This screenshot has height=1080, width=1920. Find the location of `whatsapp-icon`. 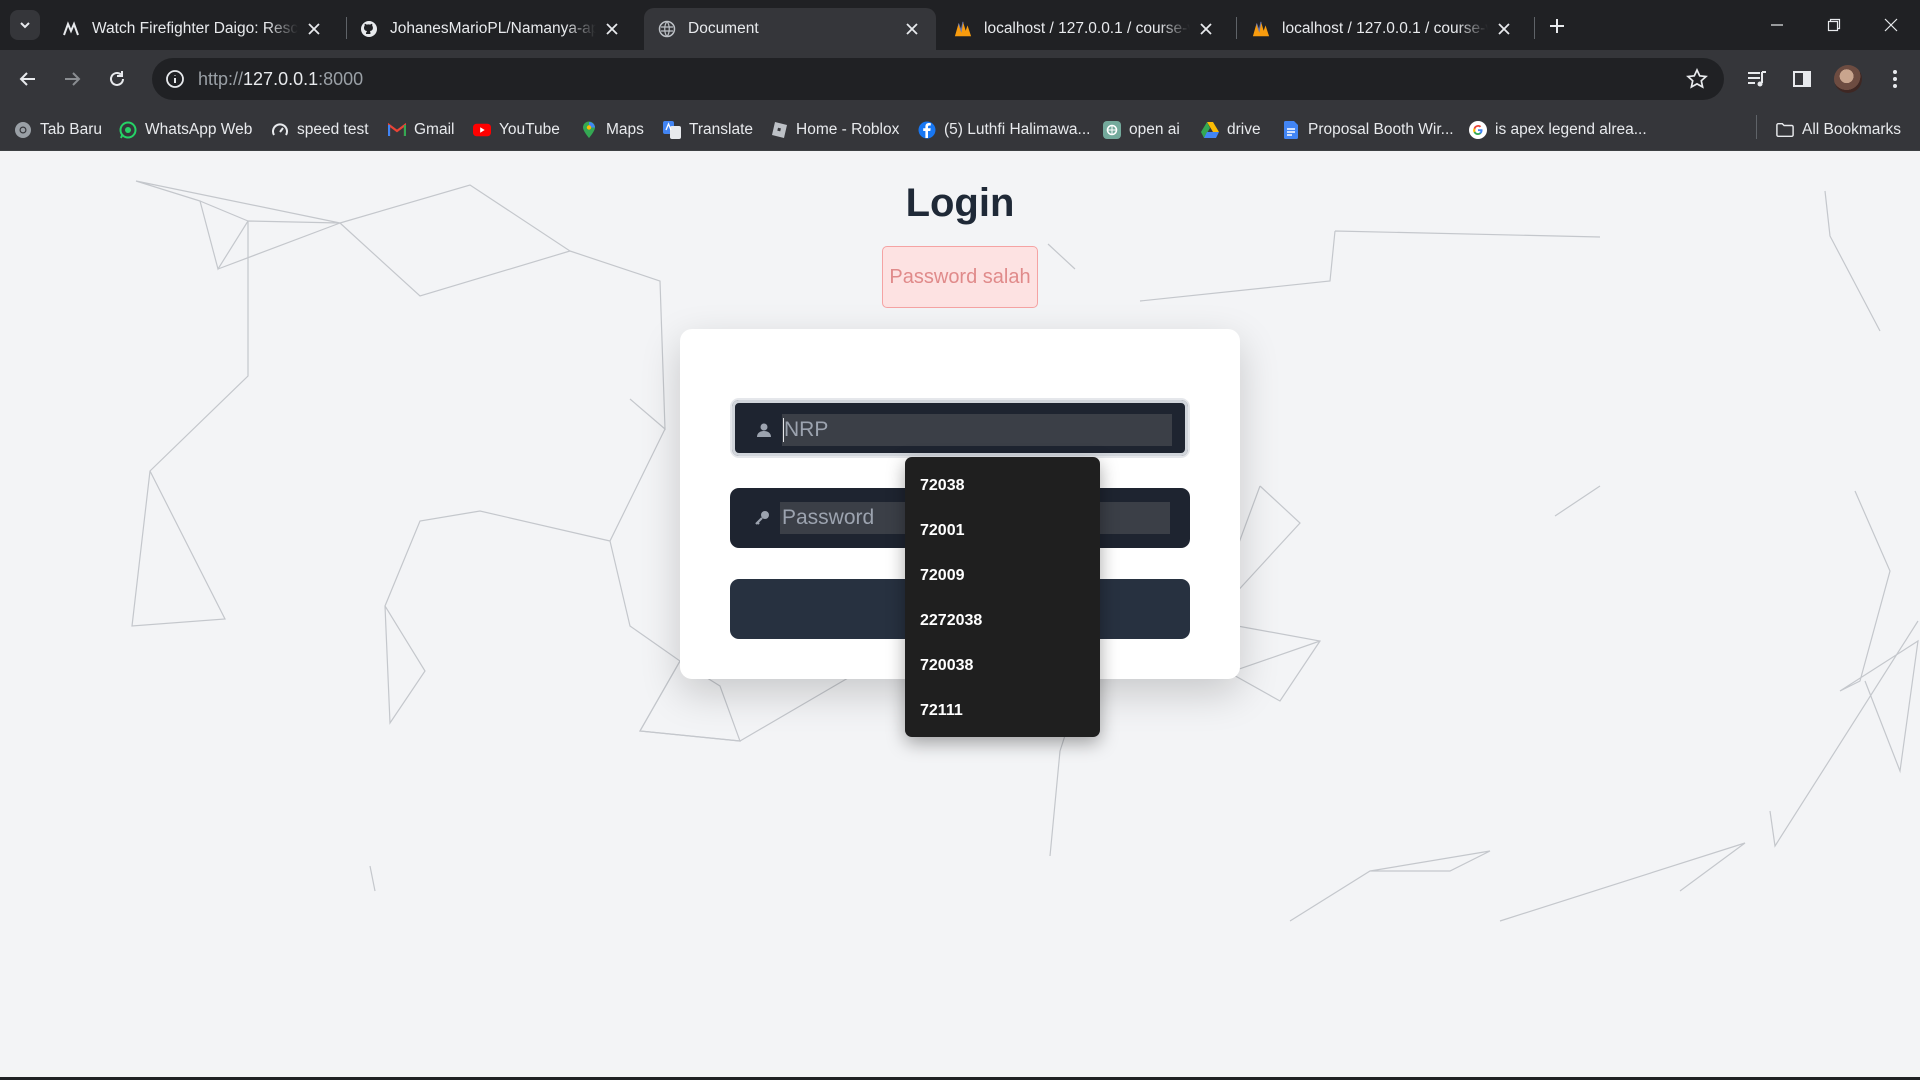

whatsapp-icon is located at coordinates (128, 130).